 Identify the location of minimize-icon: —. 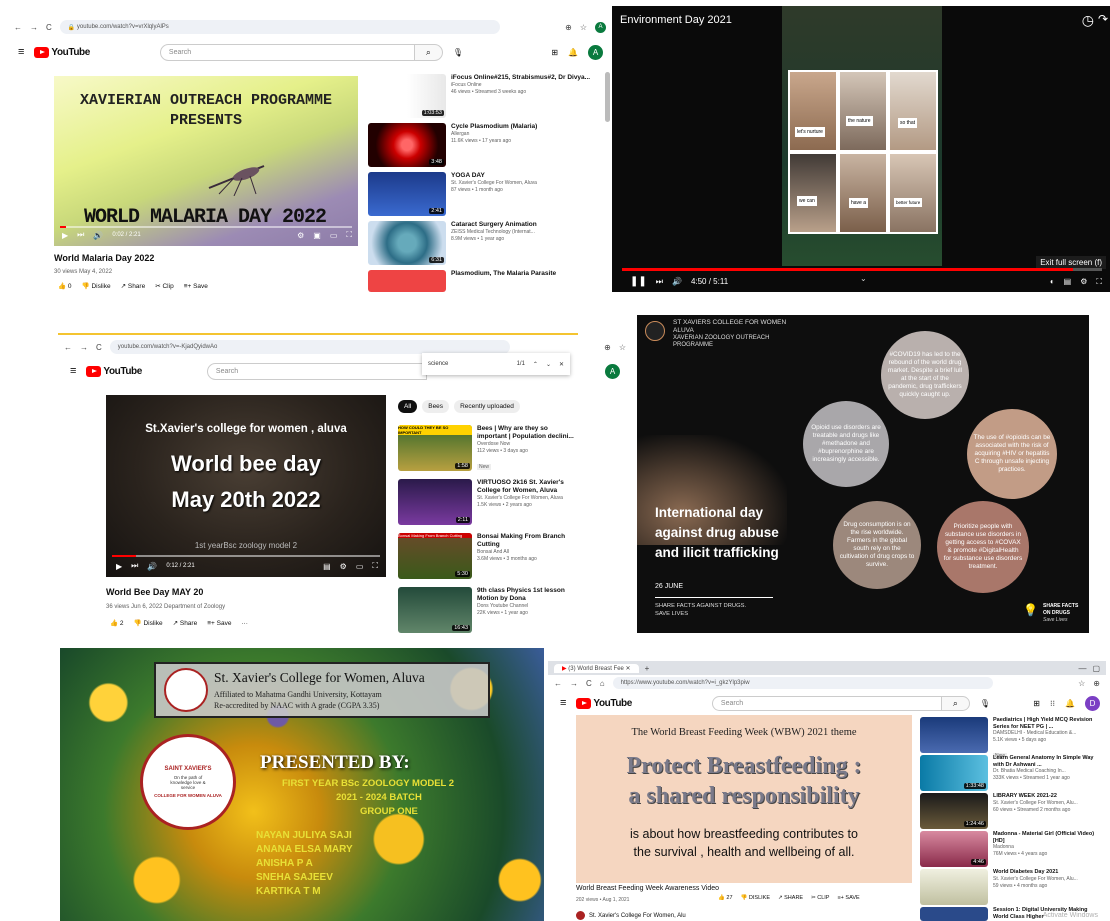
(1082, 668).